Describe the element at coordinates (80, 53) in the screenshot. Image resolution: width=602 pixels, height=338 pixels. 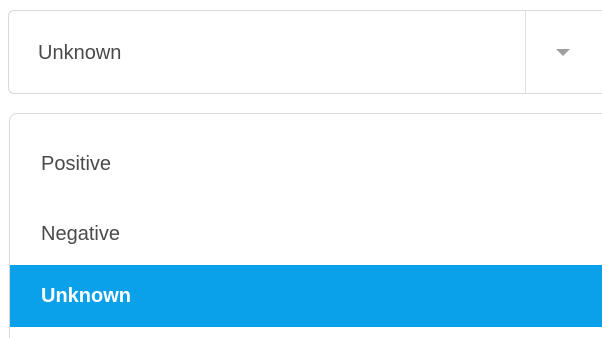
I see `selected-value: Unknown` at that location.